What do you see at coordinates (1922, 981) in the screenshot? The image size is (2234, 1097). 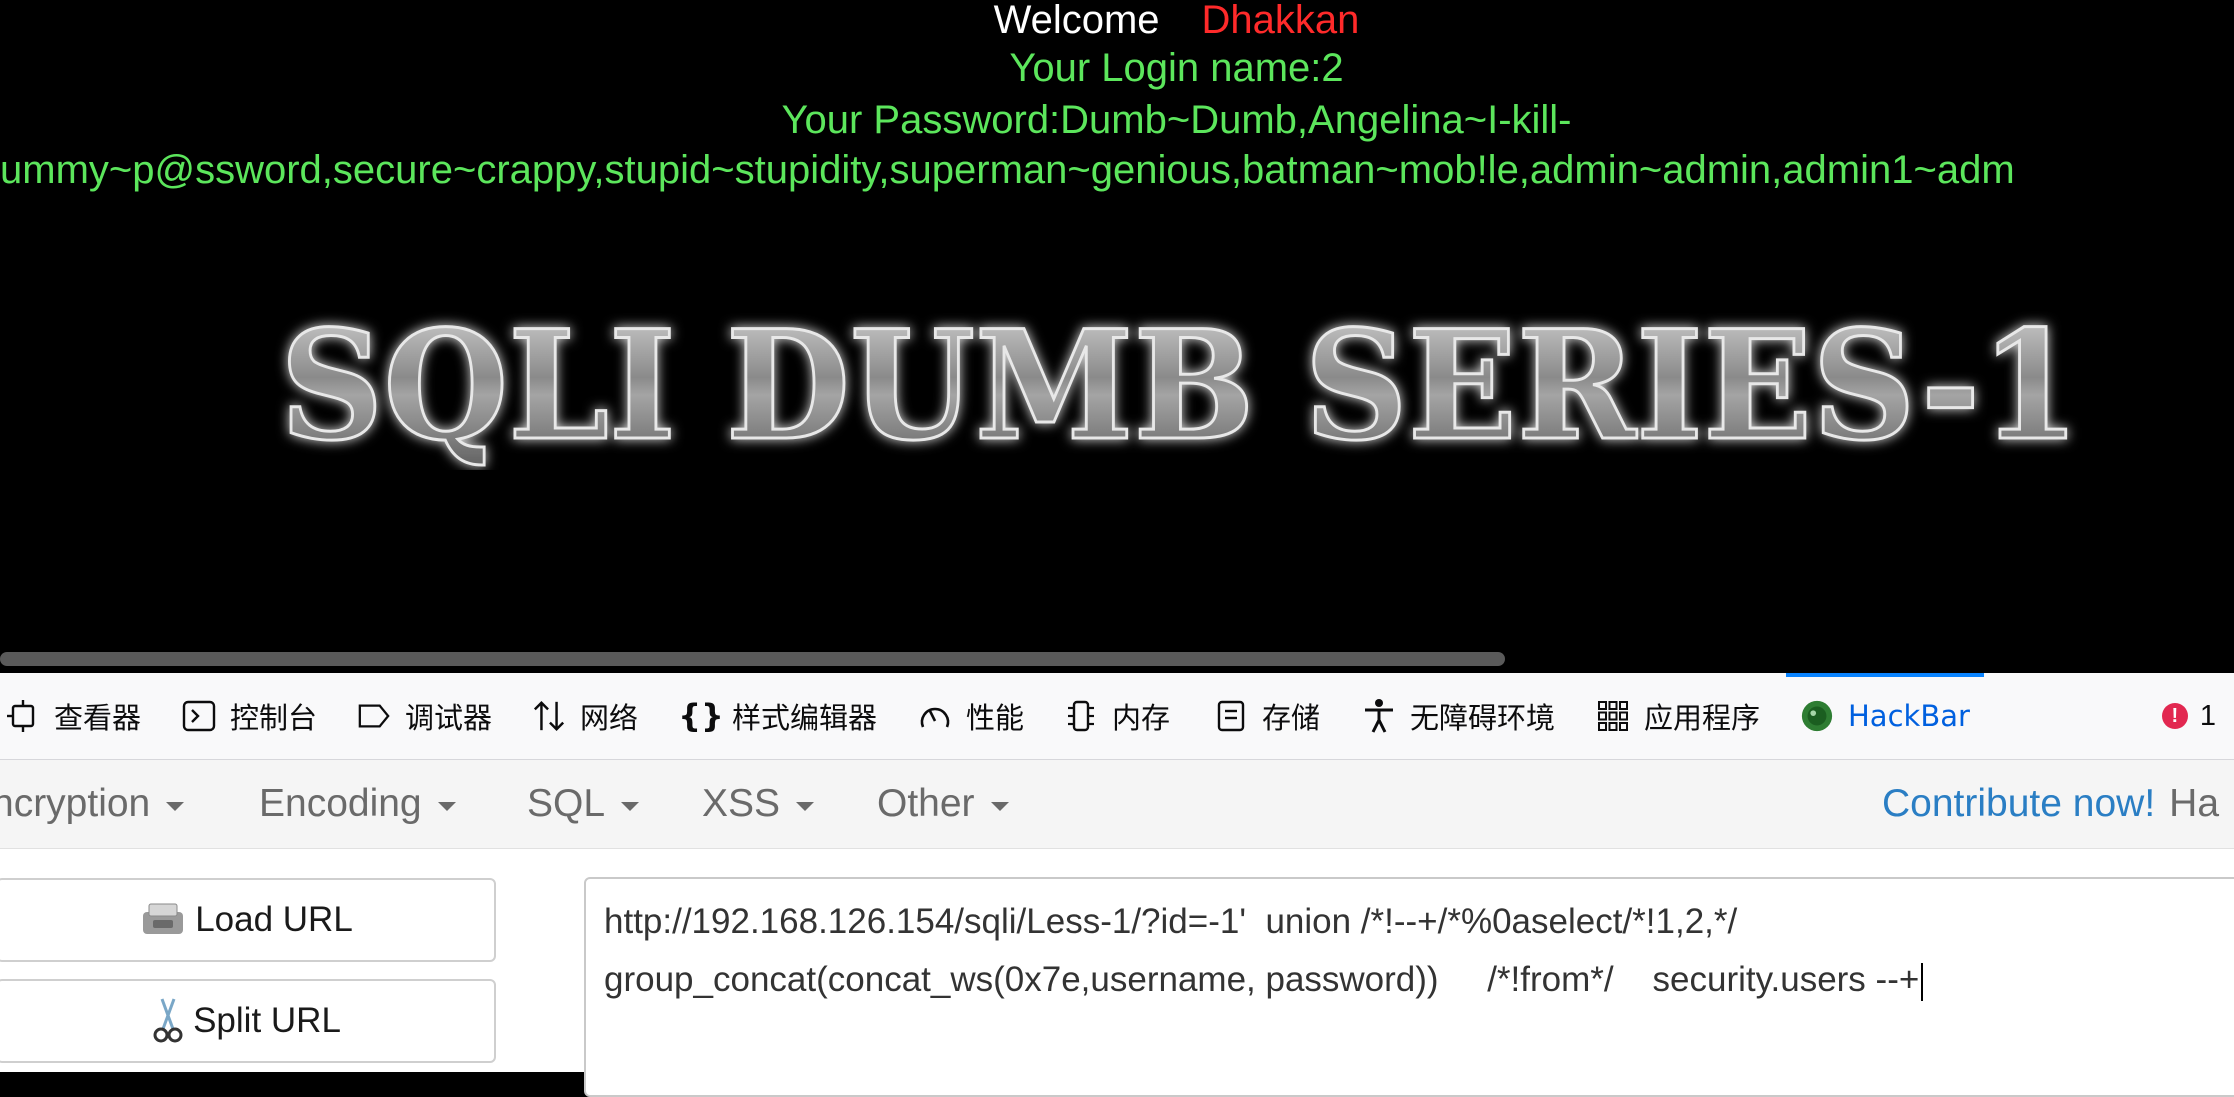 I see `text-cursor` at bounding box center [1922, 981].